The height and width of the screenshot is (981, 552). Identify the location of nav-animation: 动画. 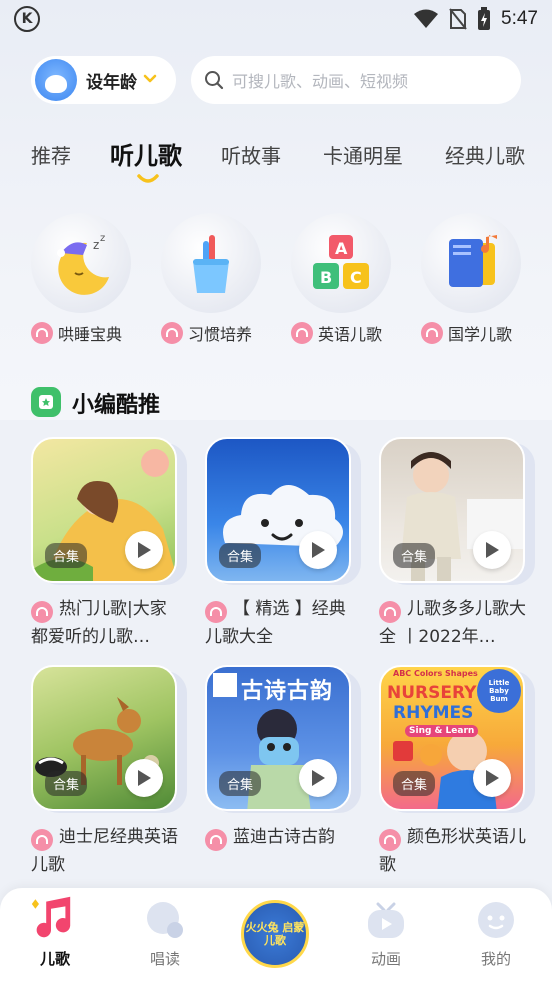
(386, 934).